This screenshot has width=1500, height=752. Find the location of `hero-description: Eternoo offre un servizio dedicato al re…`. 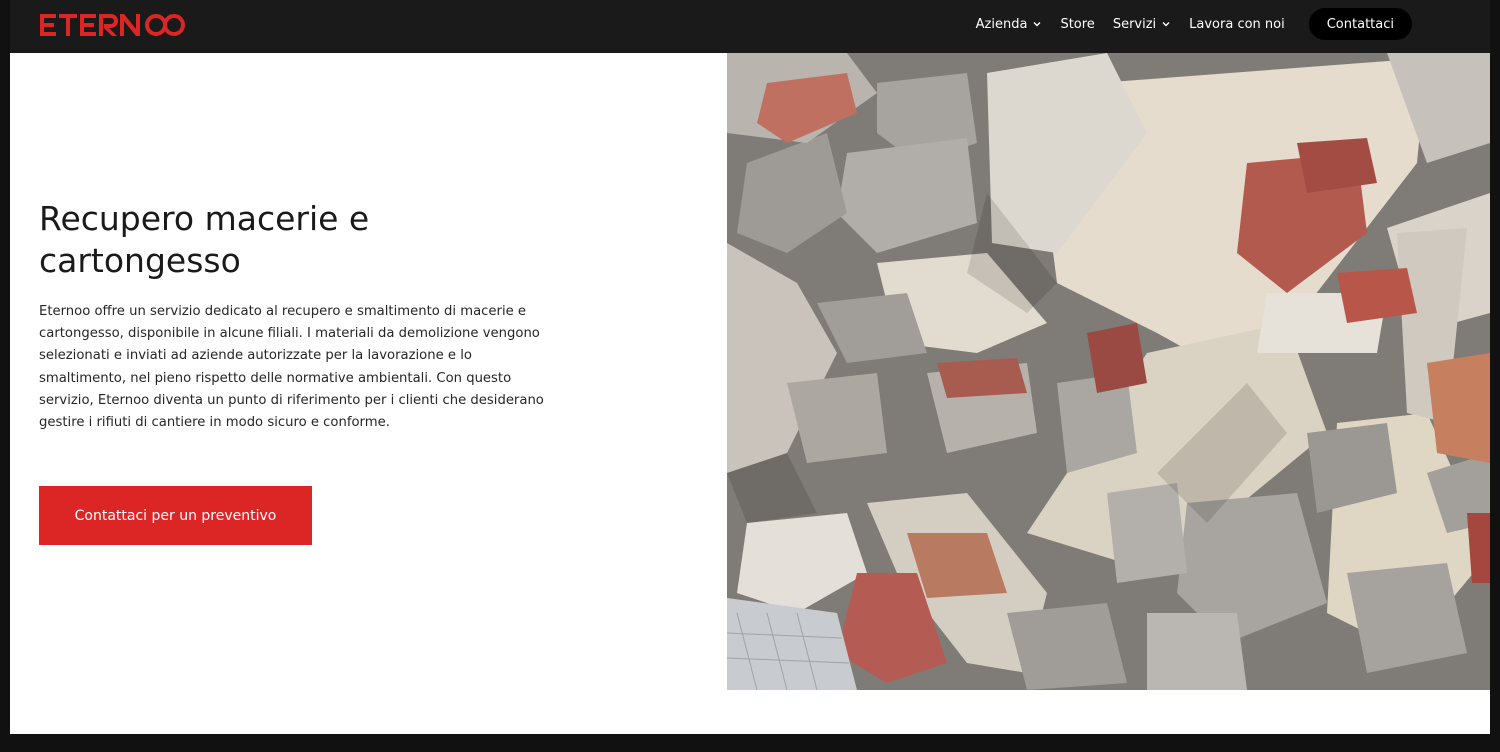

hero-description: Eternoo offre un servizio dedicato al re… is located at coordinates (291, 367).